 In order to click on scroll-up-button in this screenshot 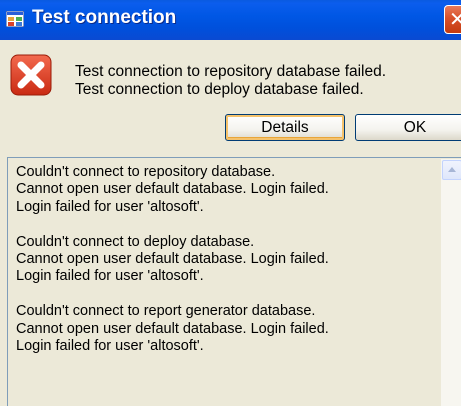, I will do `click(451, 170)`.